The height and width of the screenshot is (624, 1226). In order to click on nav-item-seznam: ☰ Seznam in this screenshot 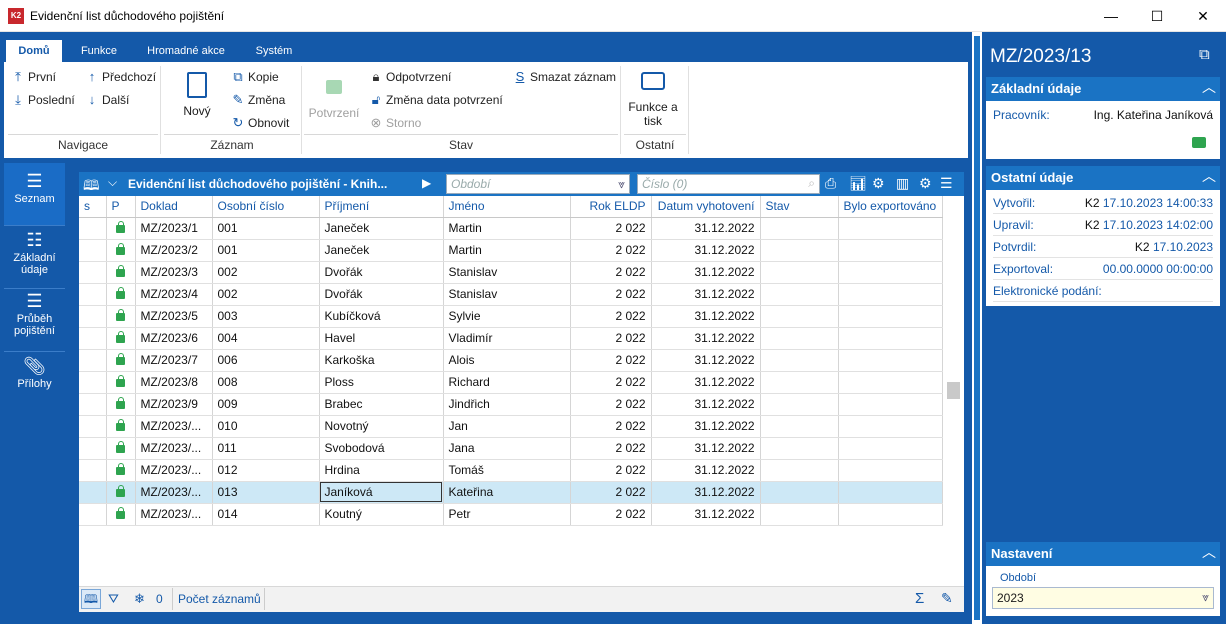, I will do `click(34, 194)`.